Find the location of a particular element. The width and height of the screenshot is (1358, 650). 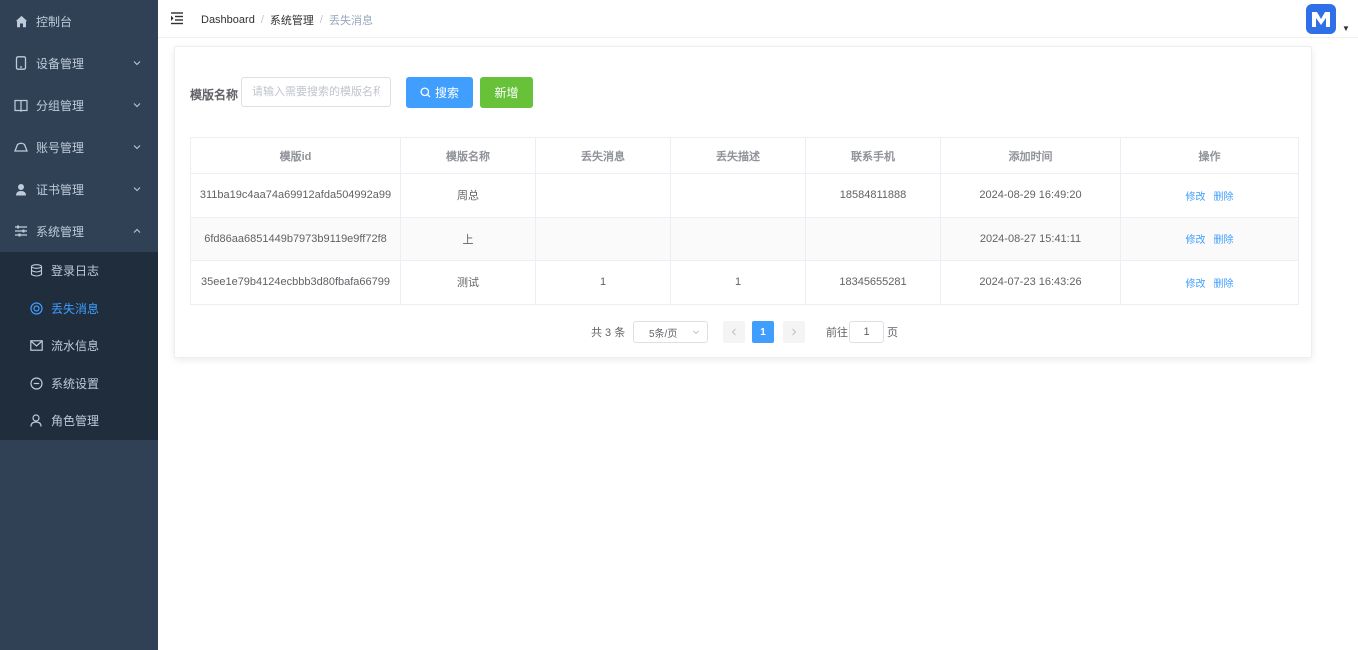

sidebar-item-devices: 设备管理 is located at coordinates (79, 63).